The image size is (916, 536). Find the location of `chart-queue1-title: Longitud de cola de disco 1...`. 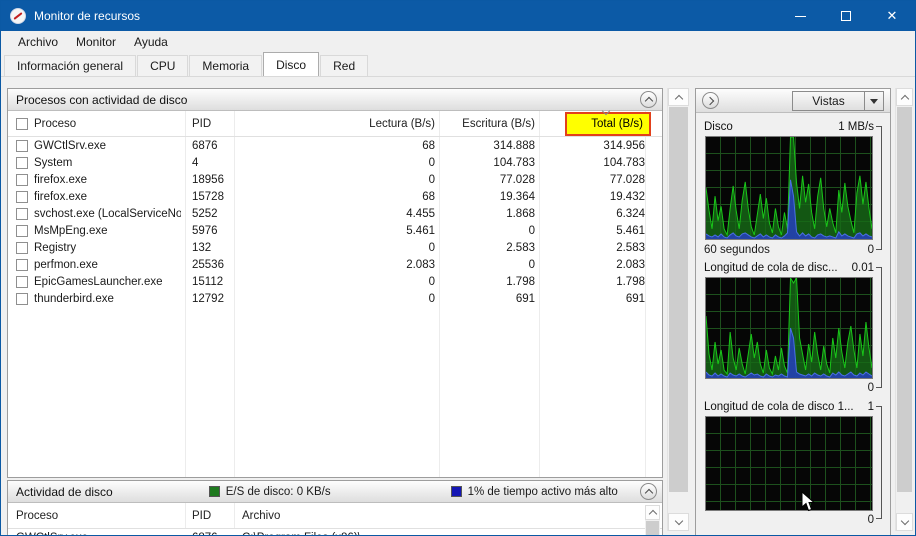

chart-queue1-title: Longitud de cola de disco 1... is located at coordinates (779, 406).